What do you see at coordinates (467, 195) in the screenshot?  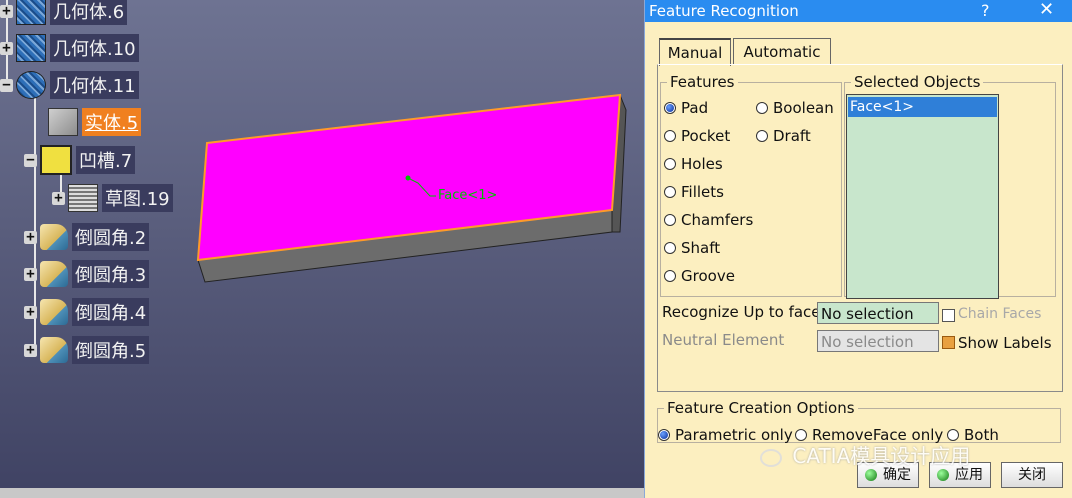 I see `face-label: Face<1>` at bounding box center [467, 195].